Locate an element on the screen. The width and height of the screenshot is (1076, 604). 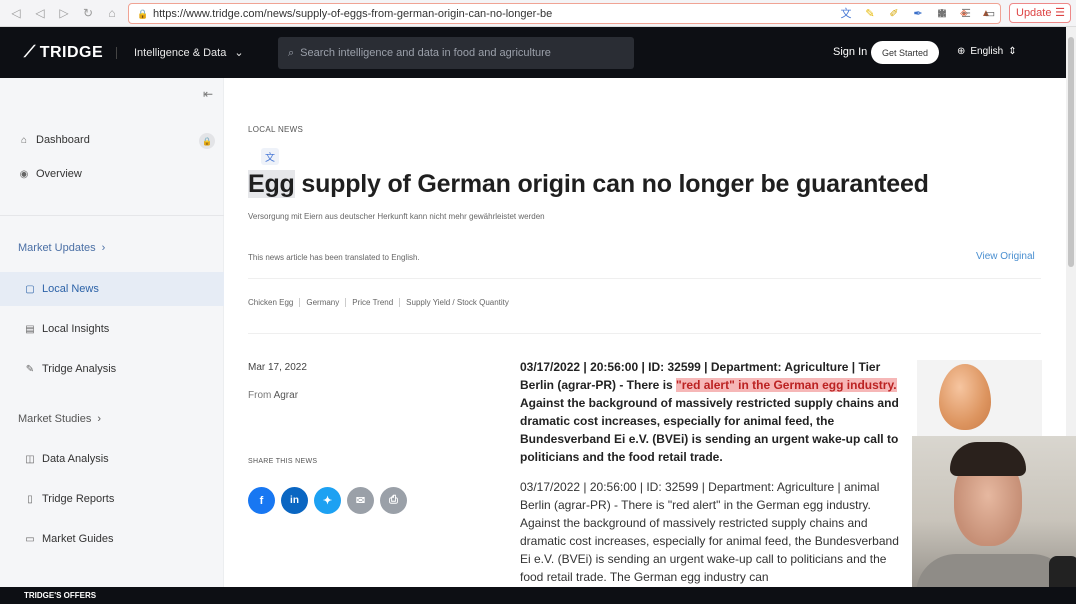
sidebar-item-tridge-reports: ▯ Tridge Reports is located at coordinates (69, 499).